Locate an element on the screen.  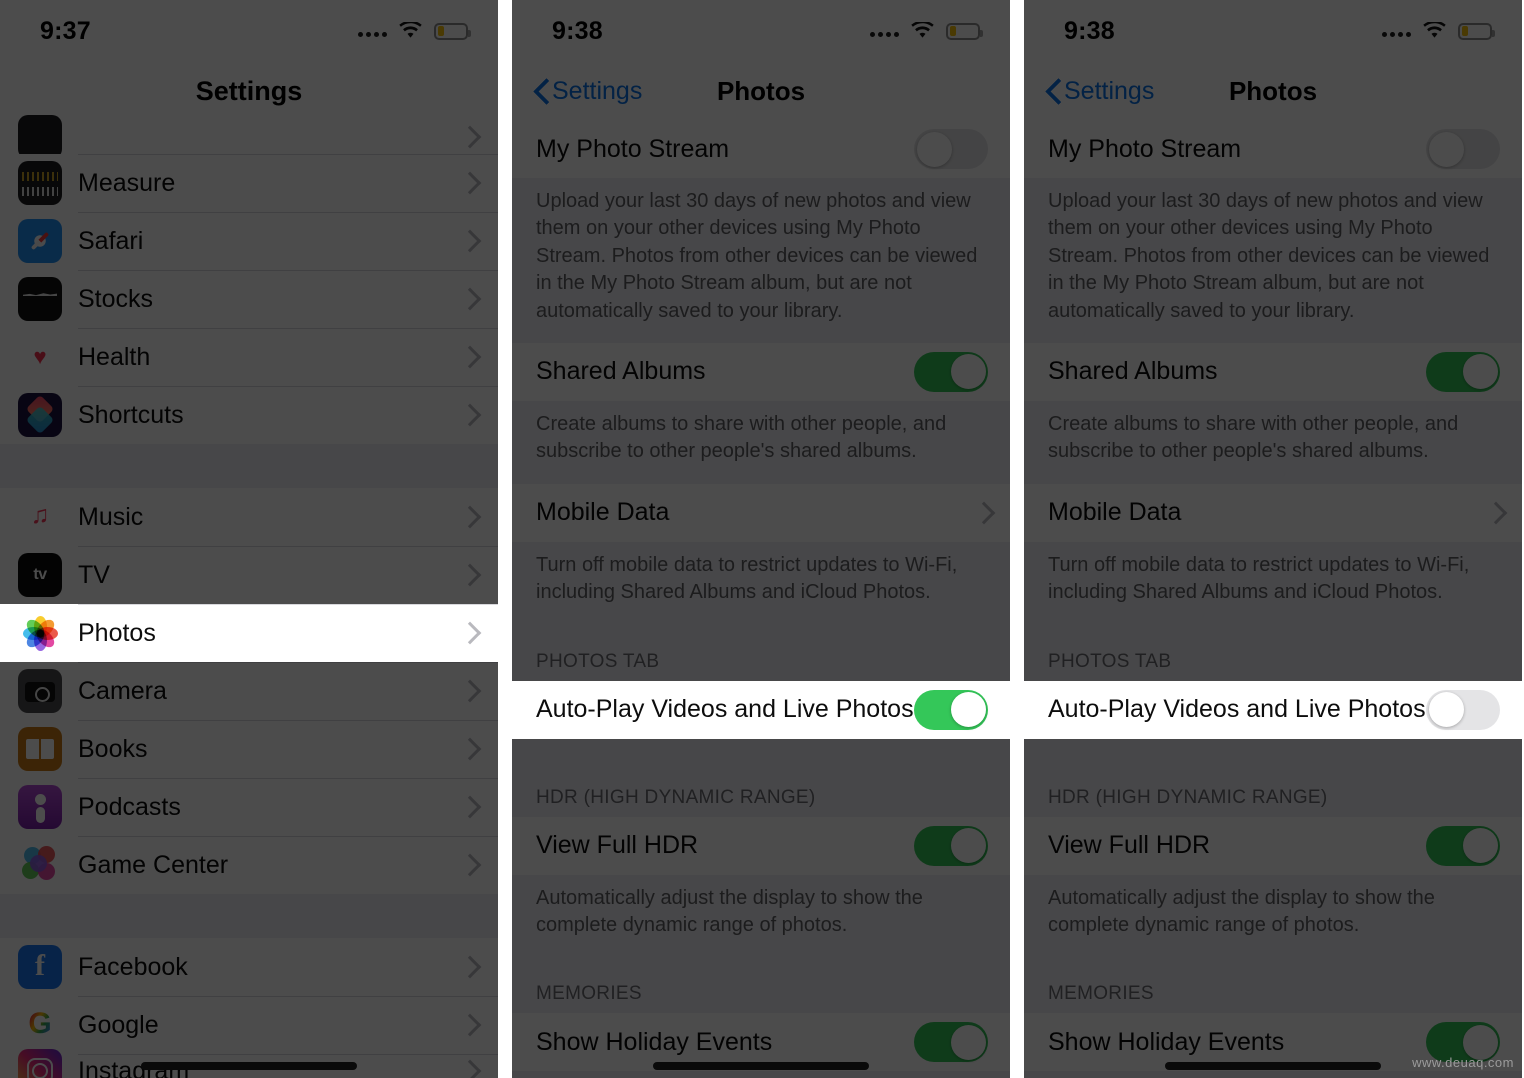
sidebar-item-measure: Measure is located at coordinates (249, 183).